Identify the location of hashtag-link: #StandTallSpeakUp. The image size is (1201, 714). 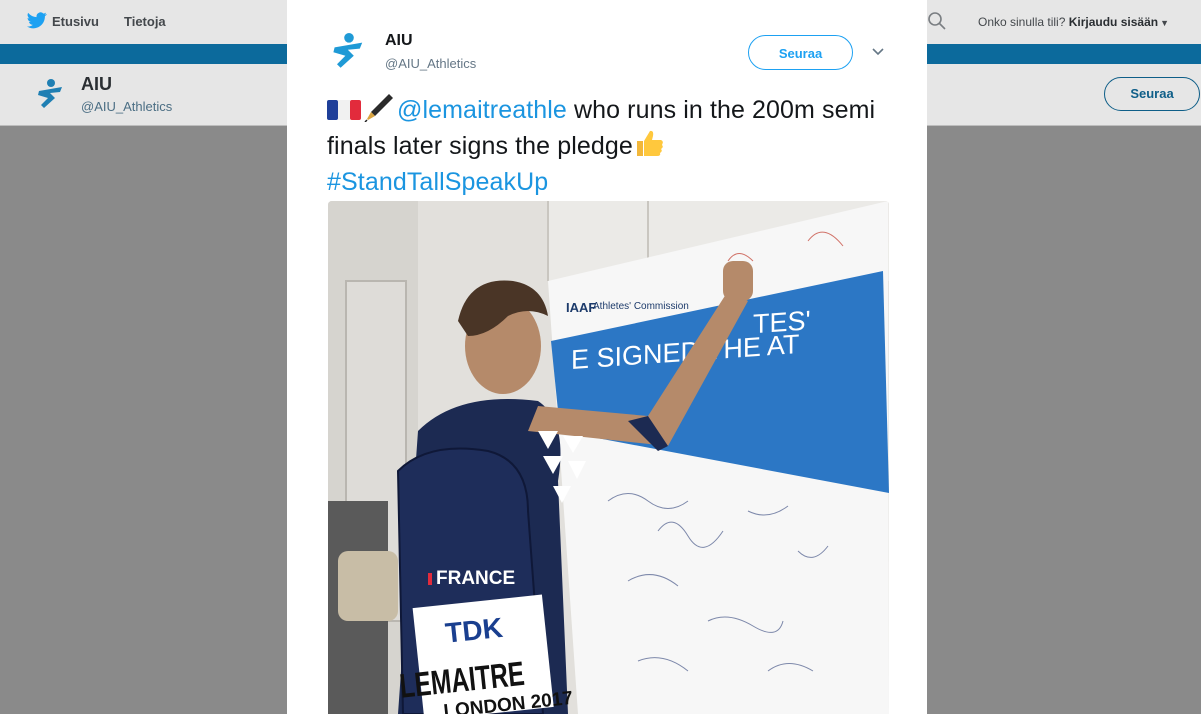
(437, 182).